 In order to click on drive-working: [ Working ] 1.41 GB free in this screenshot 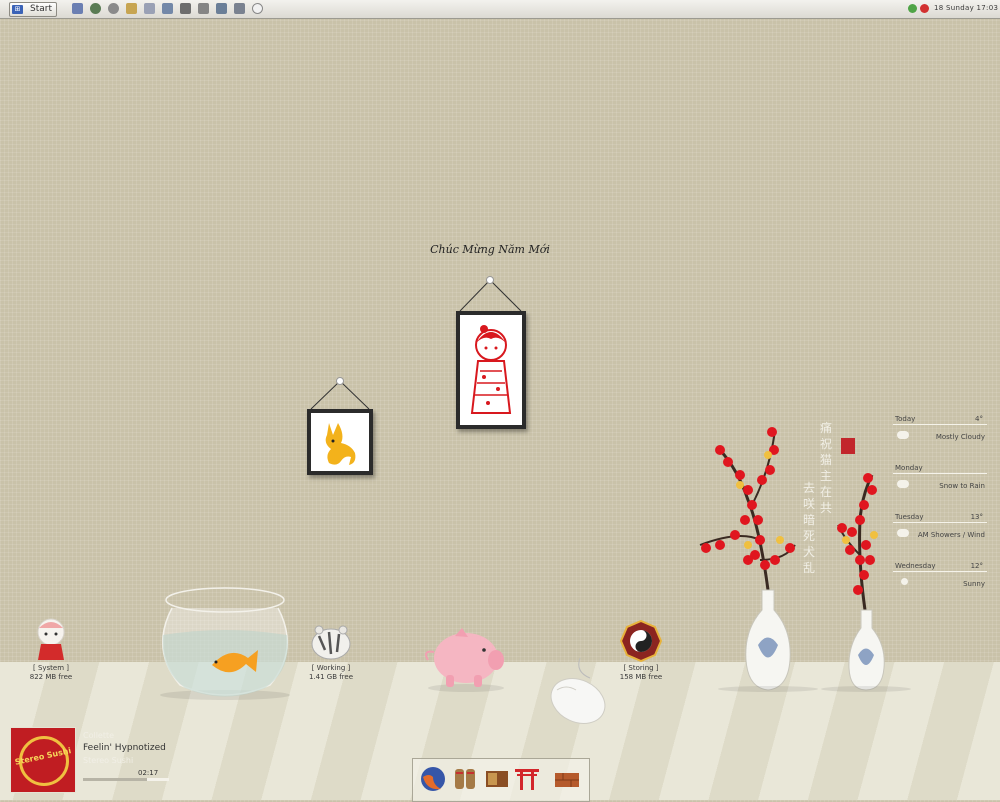, I will do `click(331, 651)`.